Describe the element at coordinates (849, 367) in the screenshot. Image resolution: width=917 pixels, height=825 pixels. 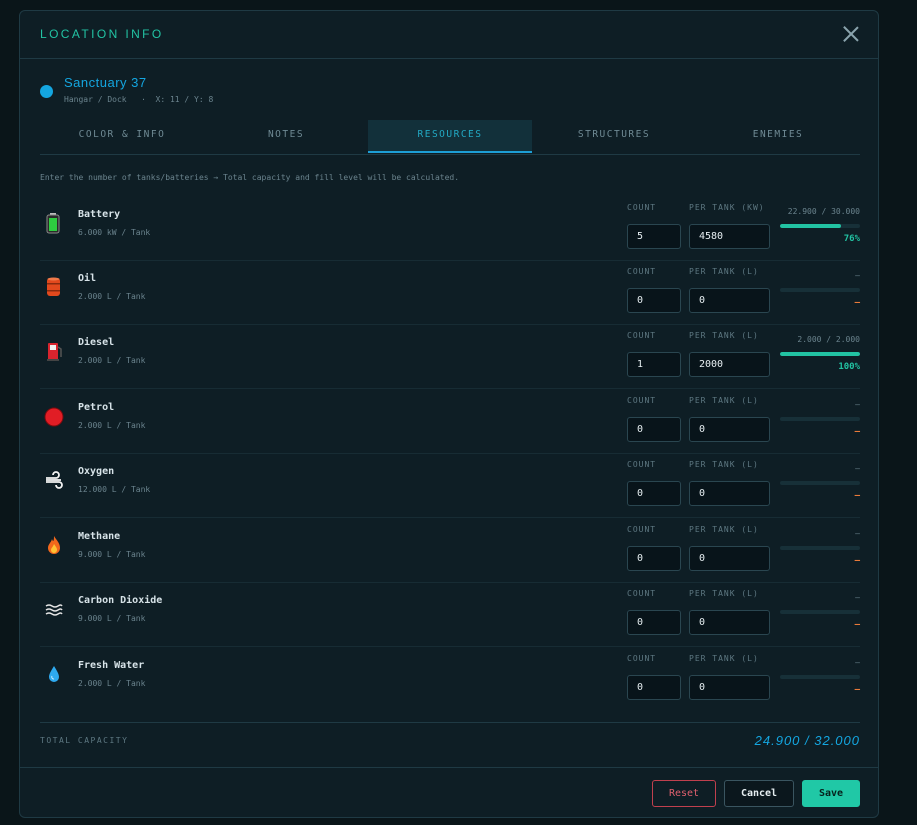
I see `fill-percent: 100%` at that location.